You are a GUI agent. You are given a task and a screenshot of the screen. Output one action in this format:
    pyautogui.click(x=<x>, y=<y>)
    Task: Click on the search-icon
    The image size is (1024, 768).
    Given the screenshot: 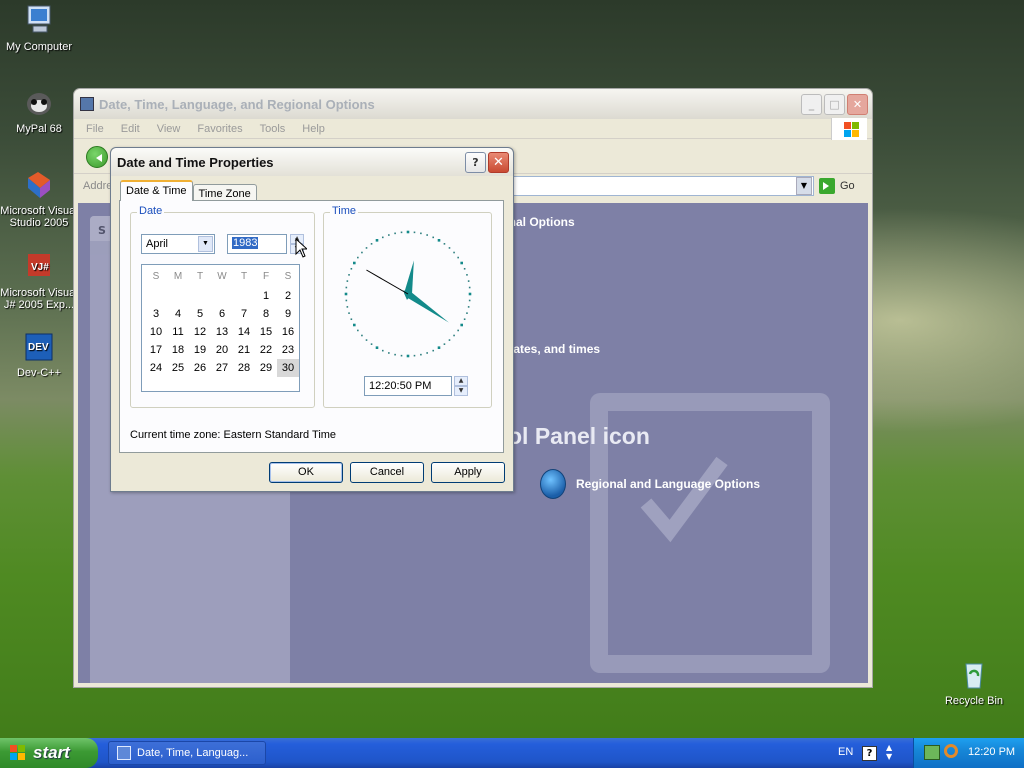 What is the action you would take?
    pyautogui.click(x=951, y=751)
    